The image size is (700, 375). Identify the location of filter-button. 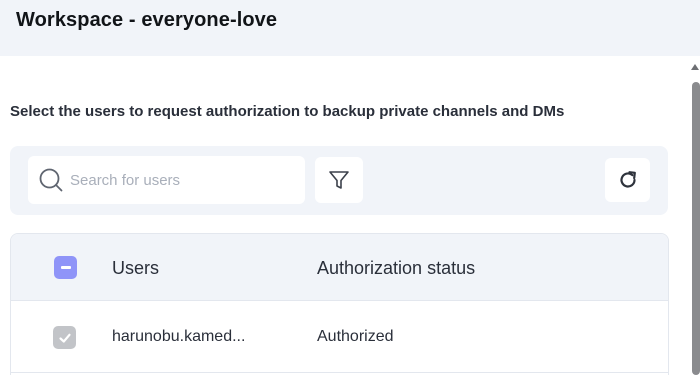
(339, 180).